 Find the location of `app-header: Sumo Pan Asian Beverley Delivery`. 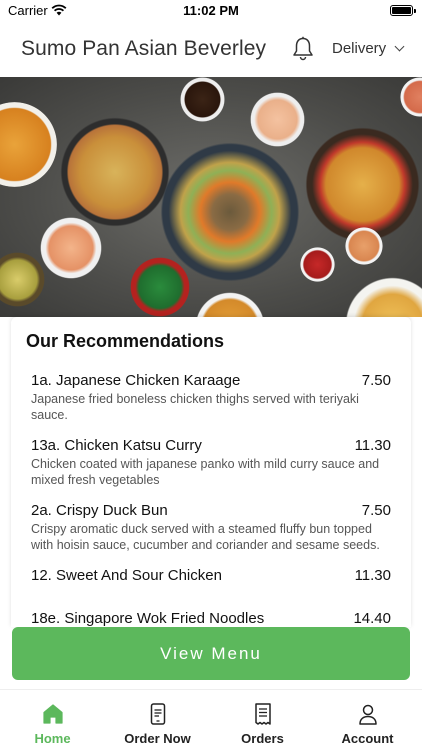

app-header: Sumo Pan Asian Beverley Delivery is located at coordinates (211, 49).